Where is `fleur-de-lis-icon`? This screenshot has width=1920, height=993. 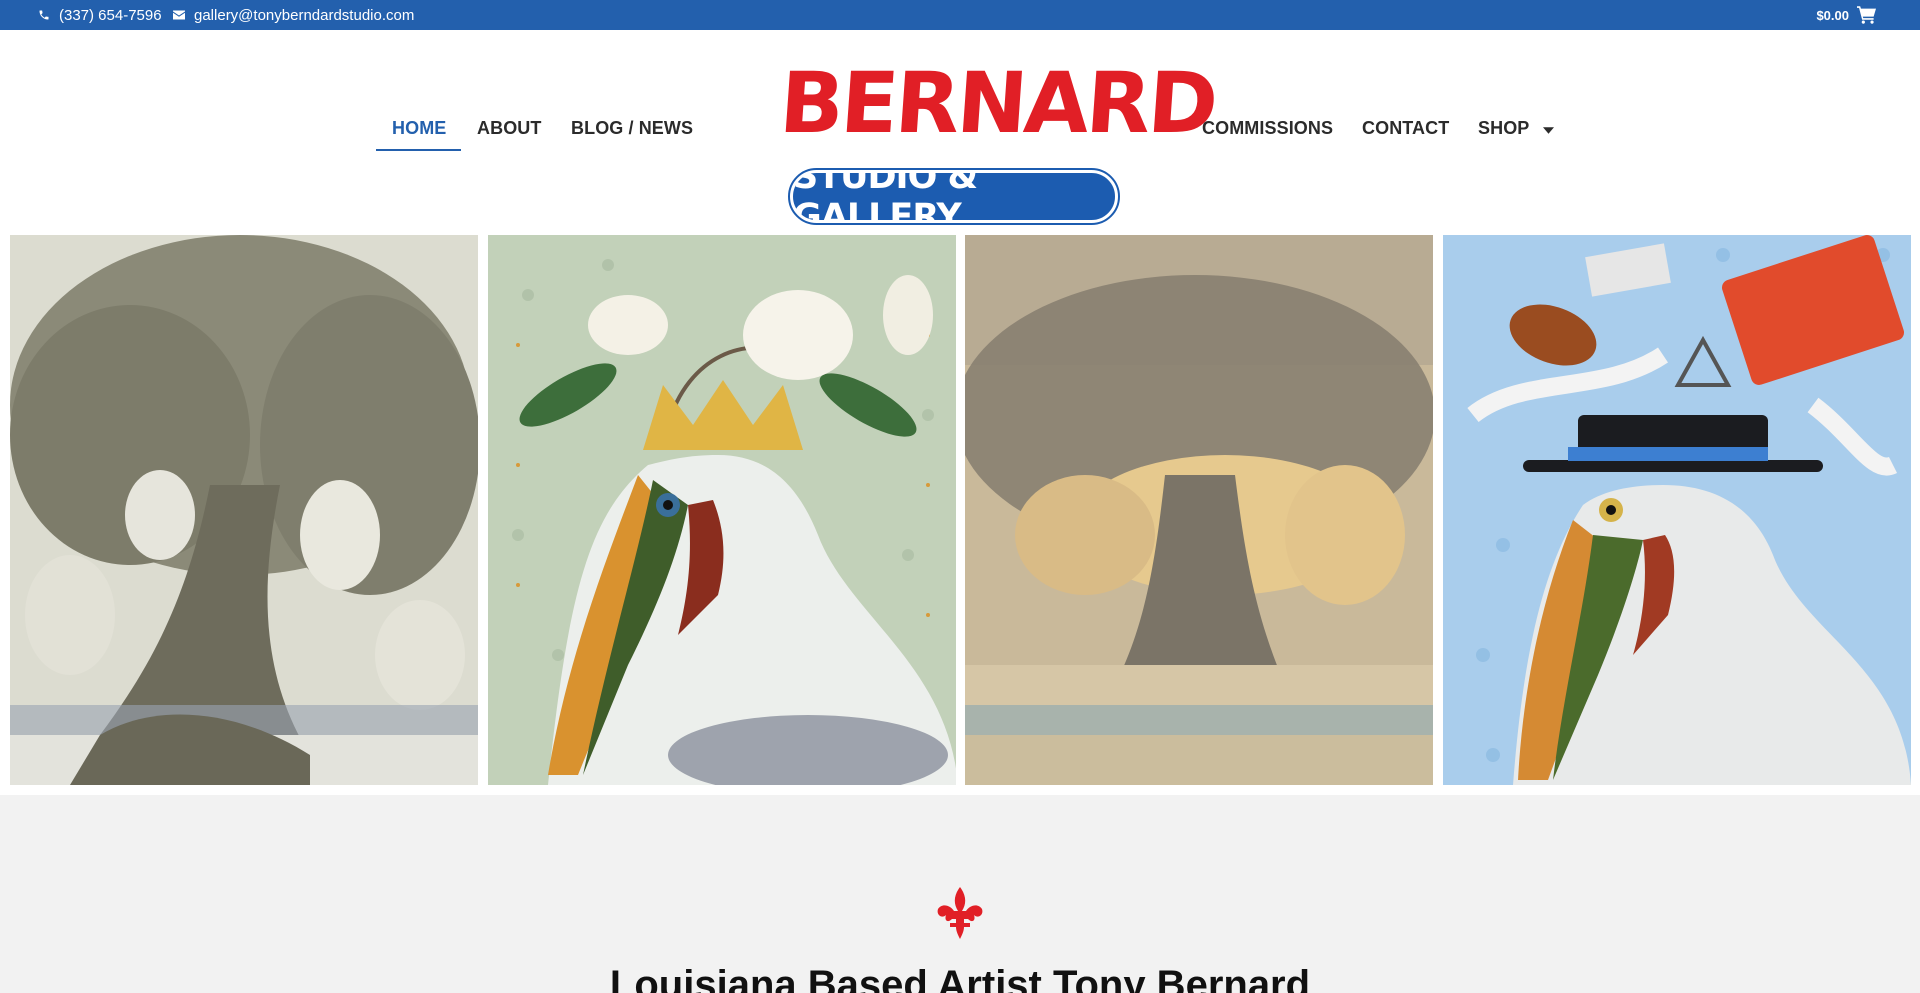
fleur-de-lis-icon is located at coordinates (960, 913).